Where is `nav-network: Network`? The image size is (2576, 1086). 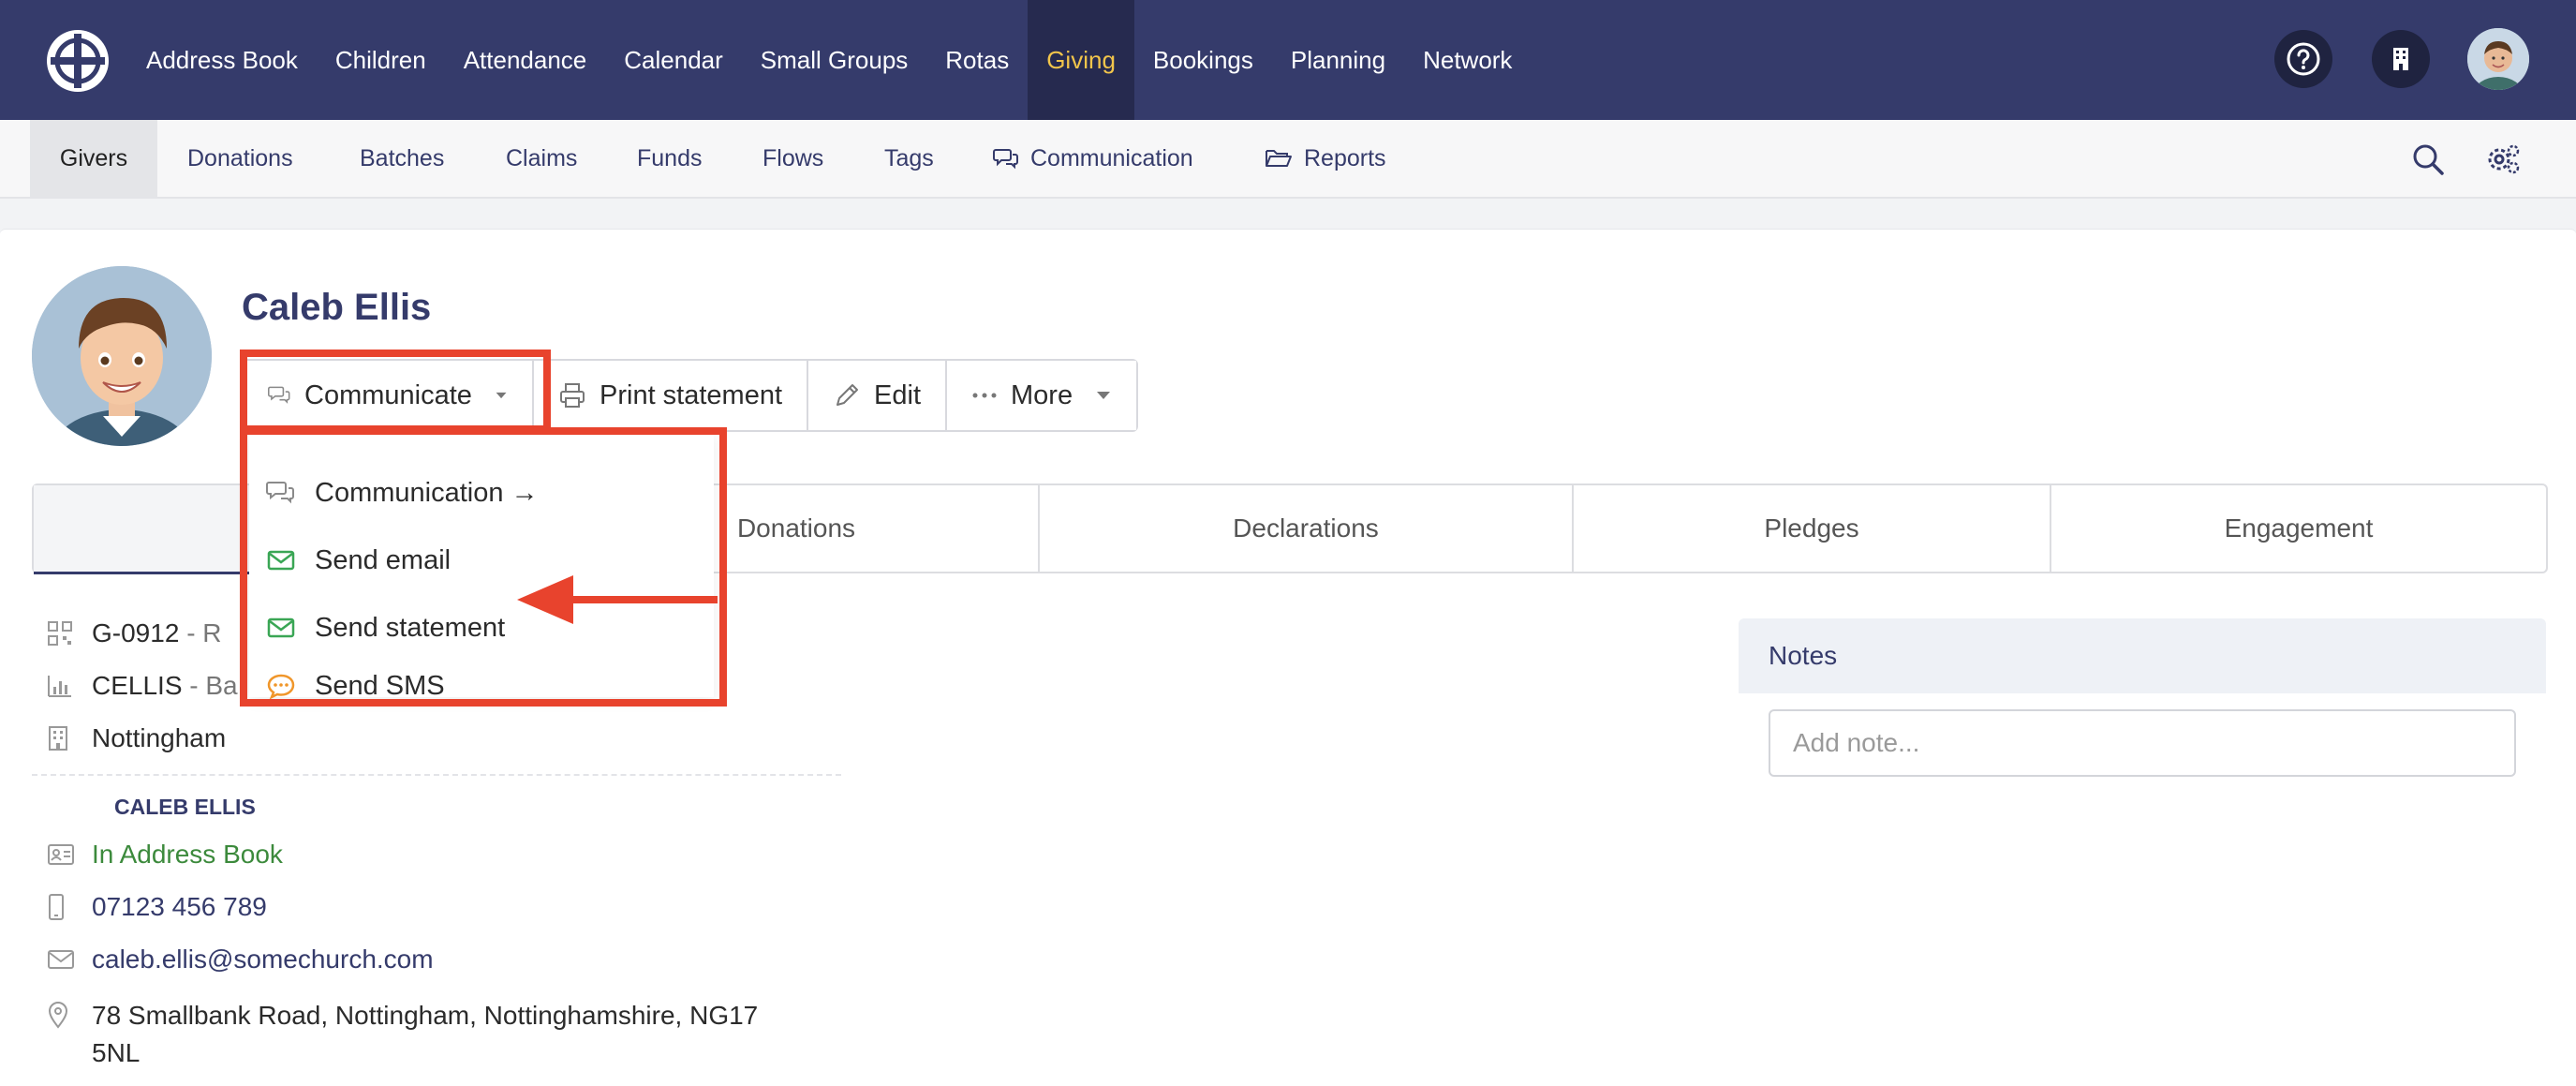 nav-network: Network is located at coordinates (1467, 60).